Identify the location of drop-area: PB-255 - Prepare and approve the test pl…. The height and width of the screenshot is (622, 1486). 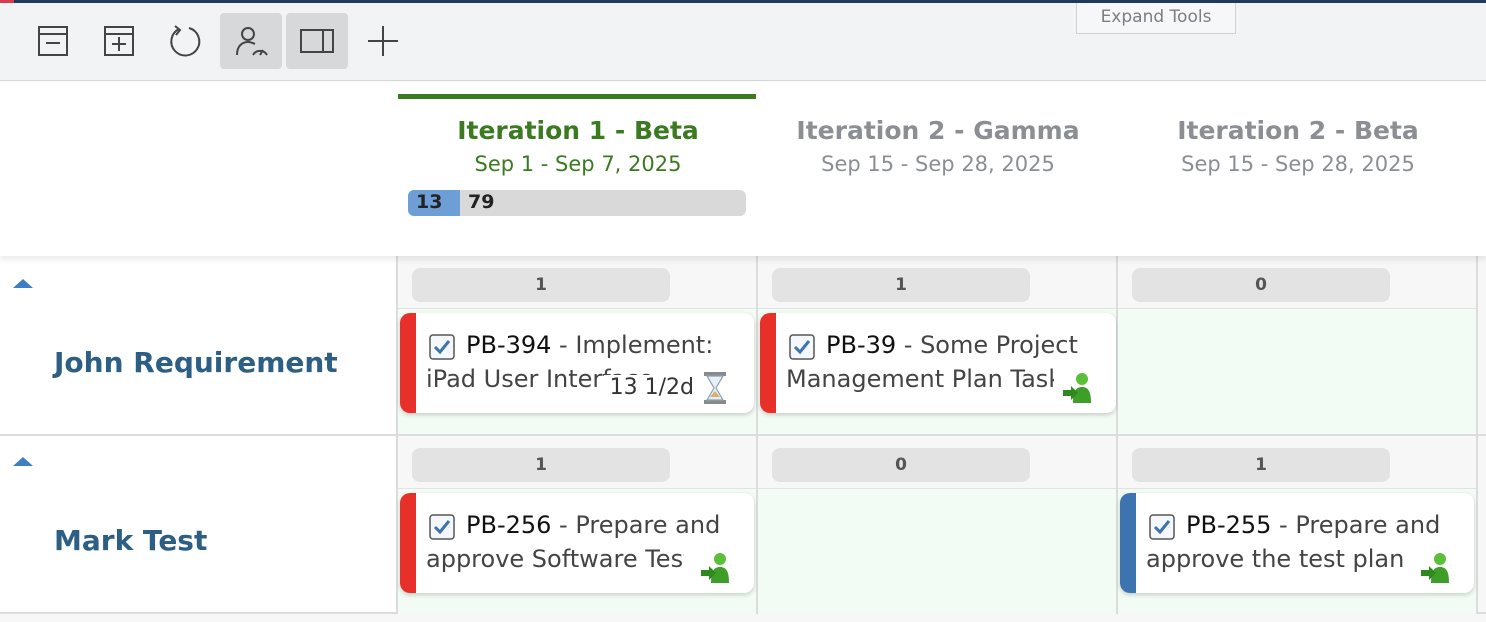
(1297, 551).